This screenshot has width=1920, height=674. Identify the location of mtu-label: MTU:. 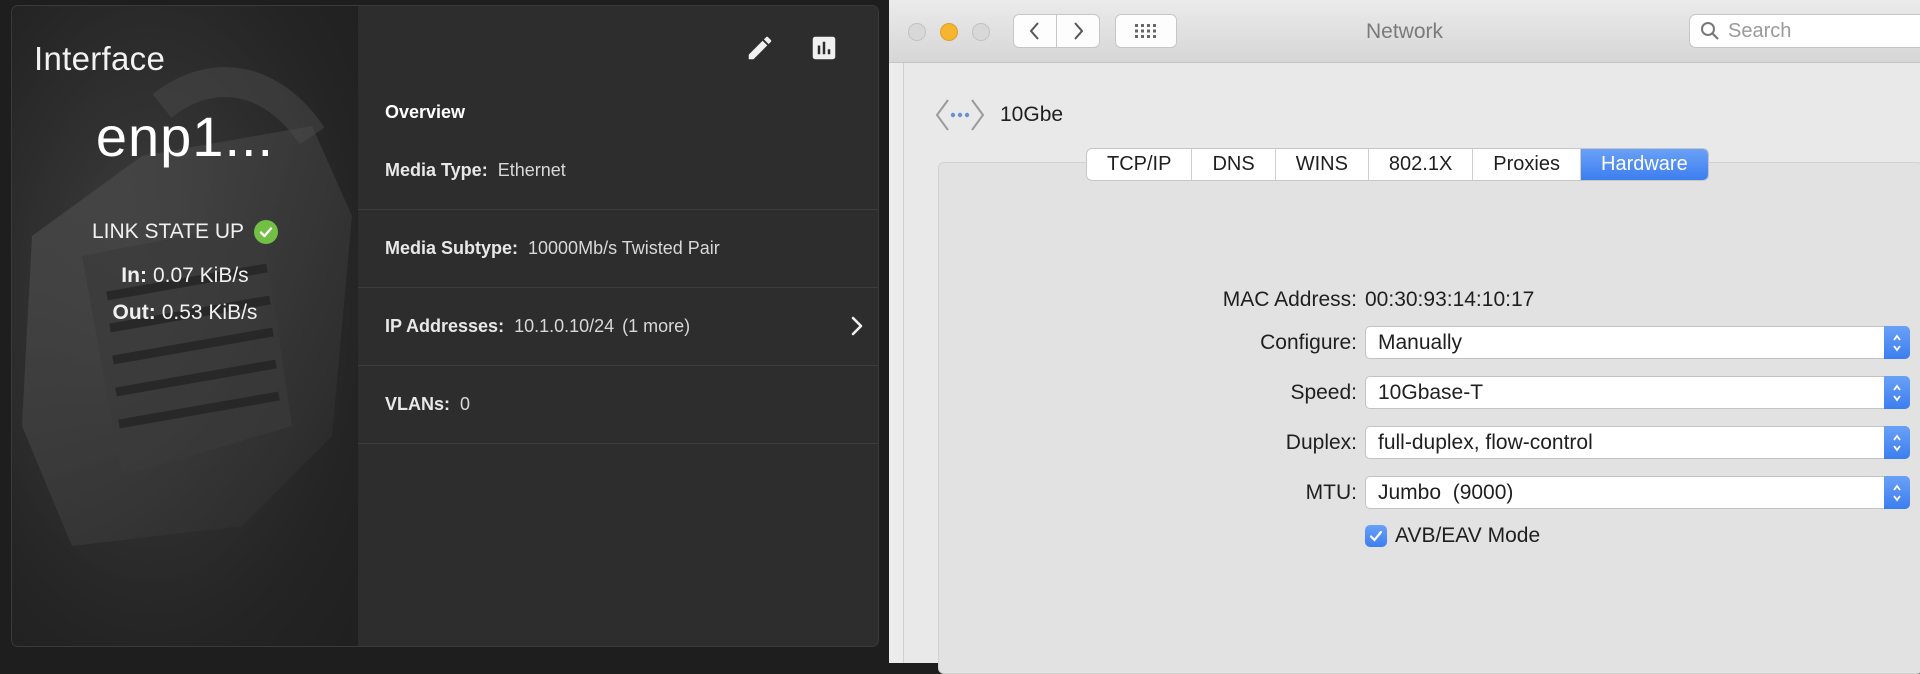
(1331, 492).